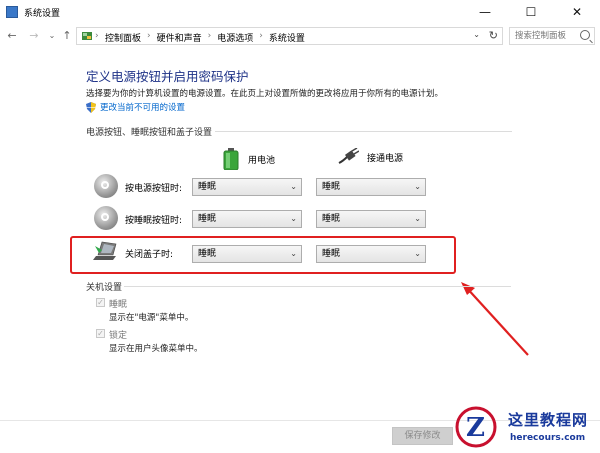 This screenshot has height=453, width=600. I want to click on change-settings-link-label: 更改当前不可用的设置, so click(142, 107).